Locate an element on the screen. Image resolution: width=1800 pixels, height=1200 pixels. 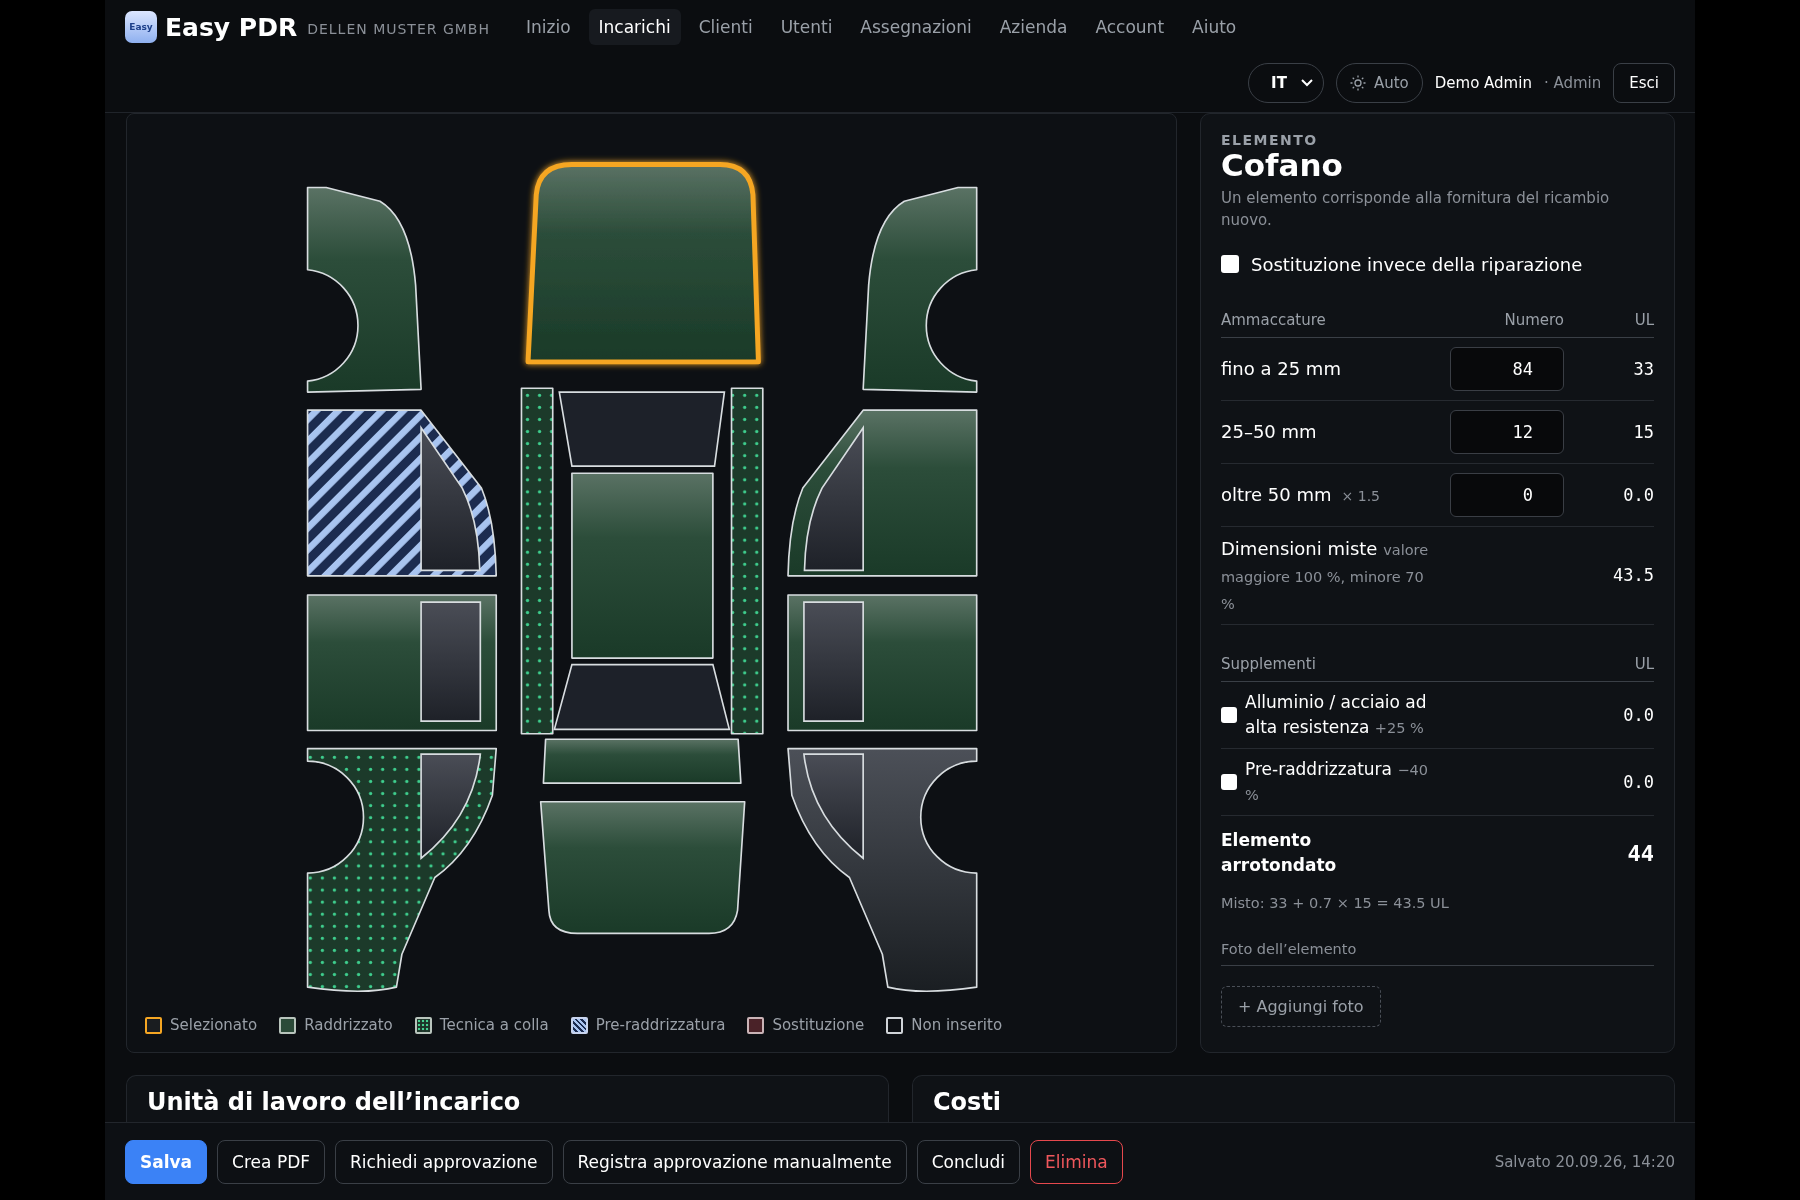
ul-value: 43.5 is located at coordinates (1633, 575).